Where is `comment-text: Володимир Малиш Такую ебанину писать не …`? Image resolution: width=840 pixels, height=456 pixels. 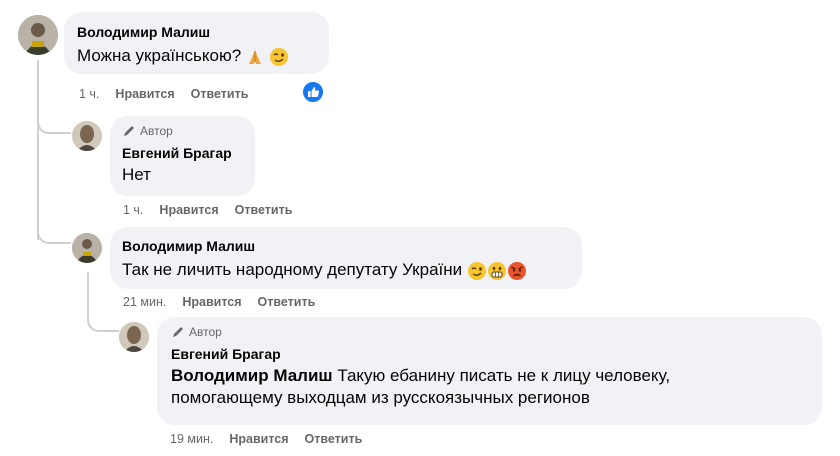
comment-text: Володимир Малиш Такую ебанину писать не … is located at coordinates (489, 376).